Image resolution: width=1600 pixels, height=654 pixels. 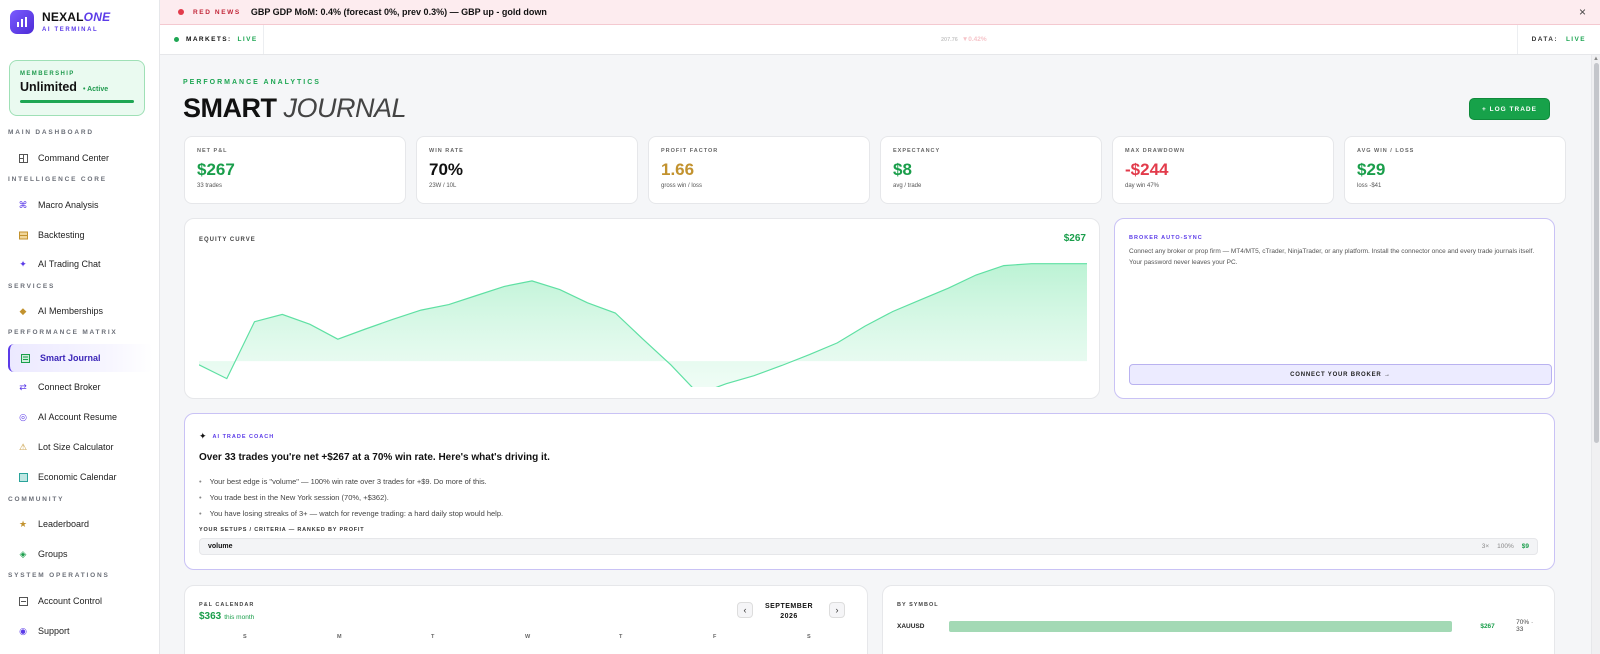 I want to click on log-trade-button: + LOG TRADE, so click(x=1509, y=109).